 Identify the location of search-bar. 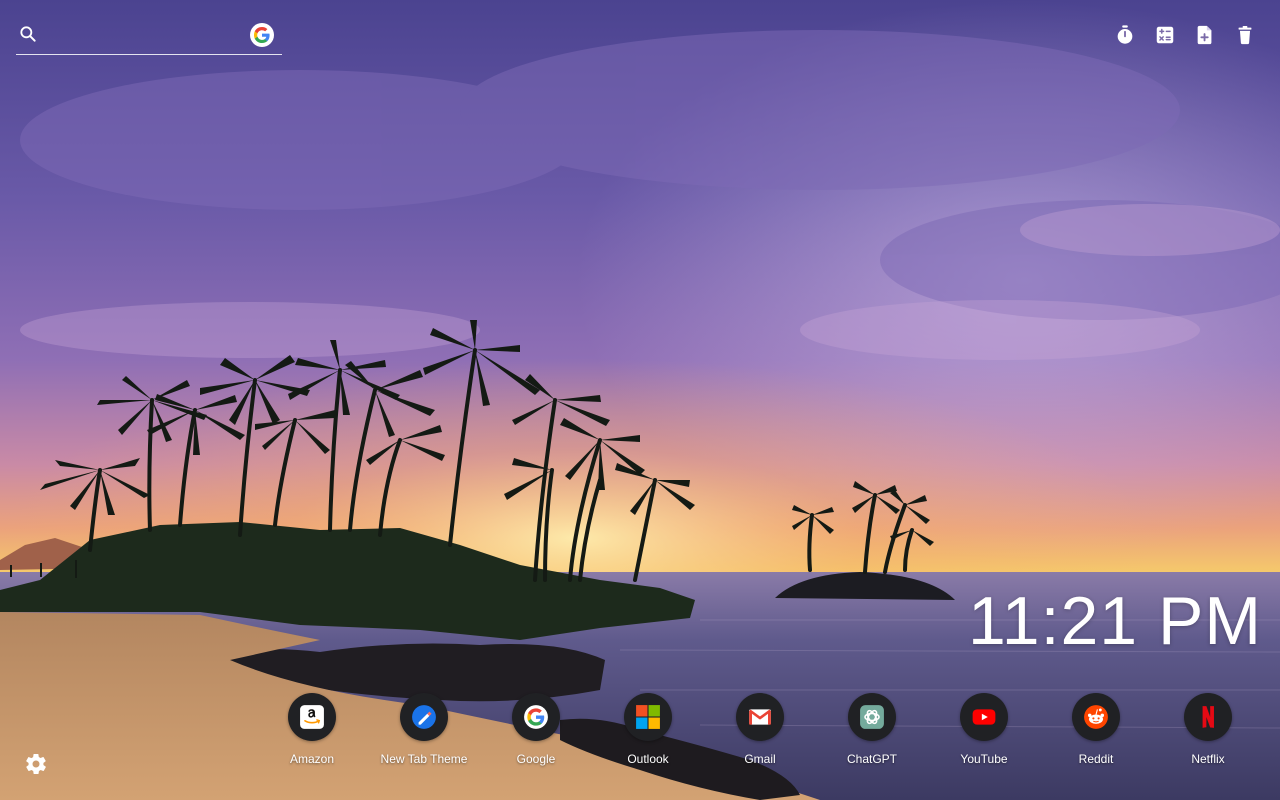
(149, 37).